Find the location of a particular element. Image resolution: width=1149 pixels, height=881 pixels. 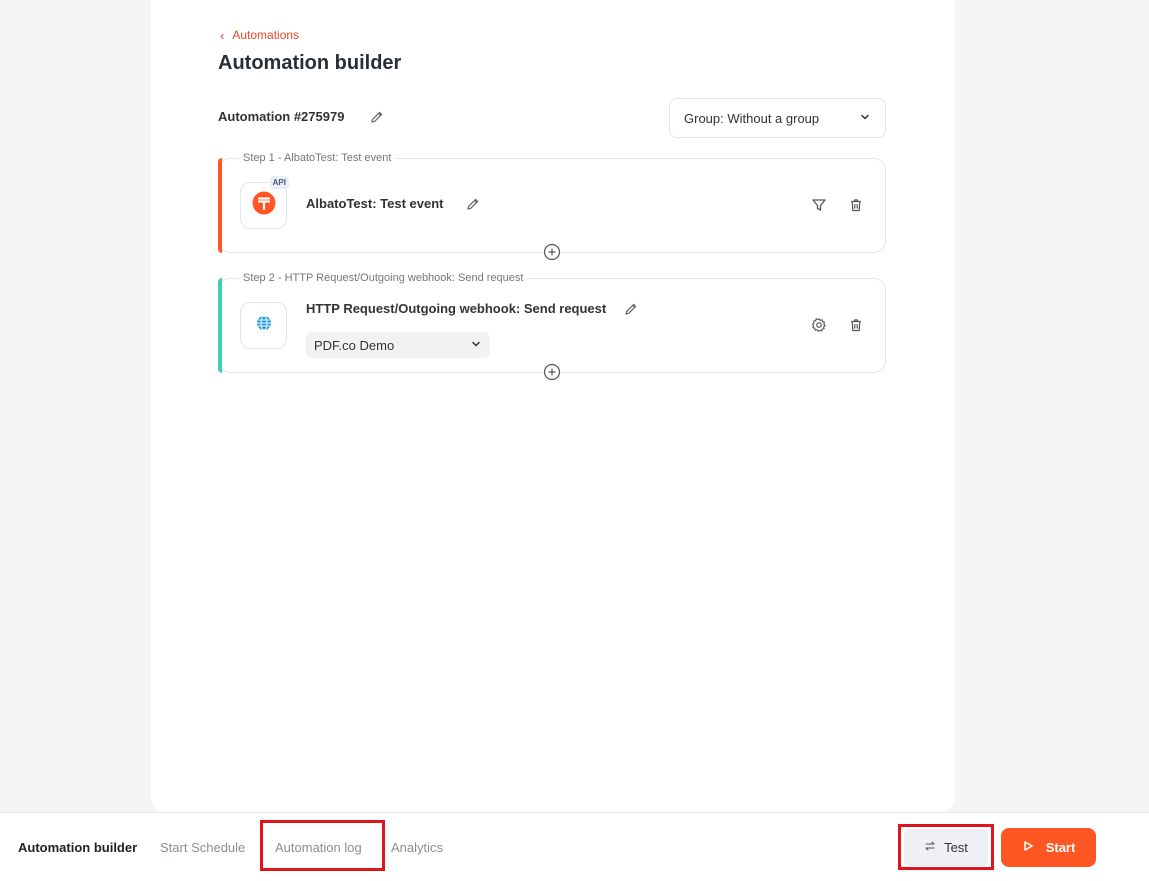

filter-icon is located at coordinates (819, 205).